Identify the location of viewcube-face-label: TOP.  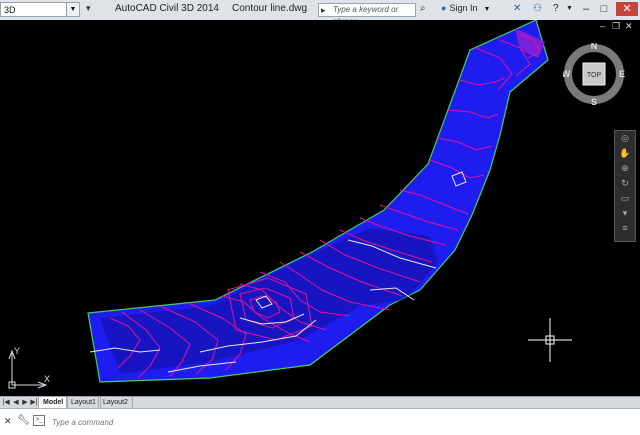
(594, 75).